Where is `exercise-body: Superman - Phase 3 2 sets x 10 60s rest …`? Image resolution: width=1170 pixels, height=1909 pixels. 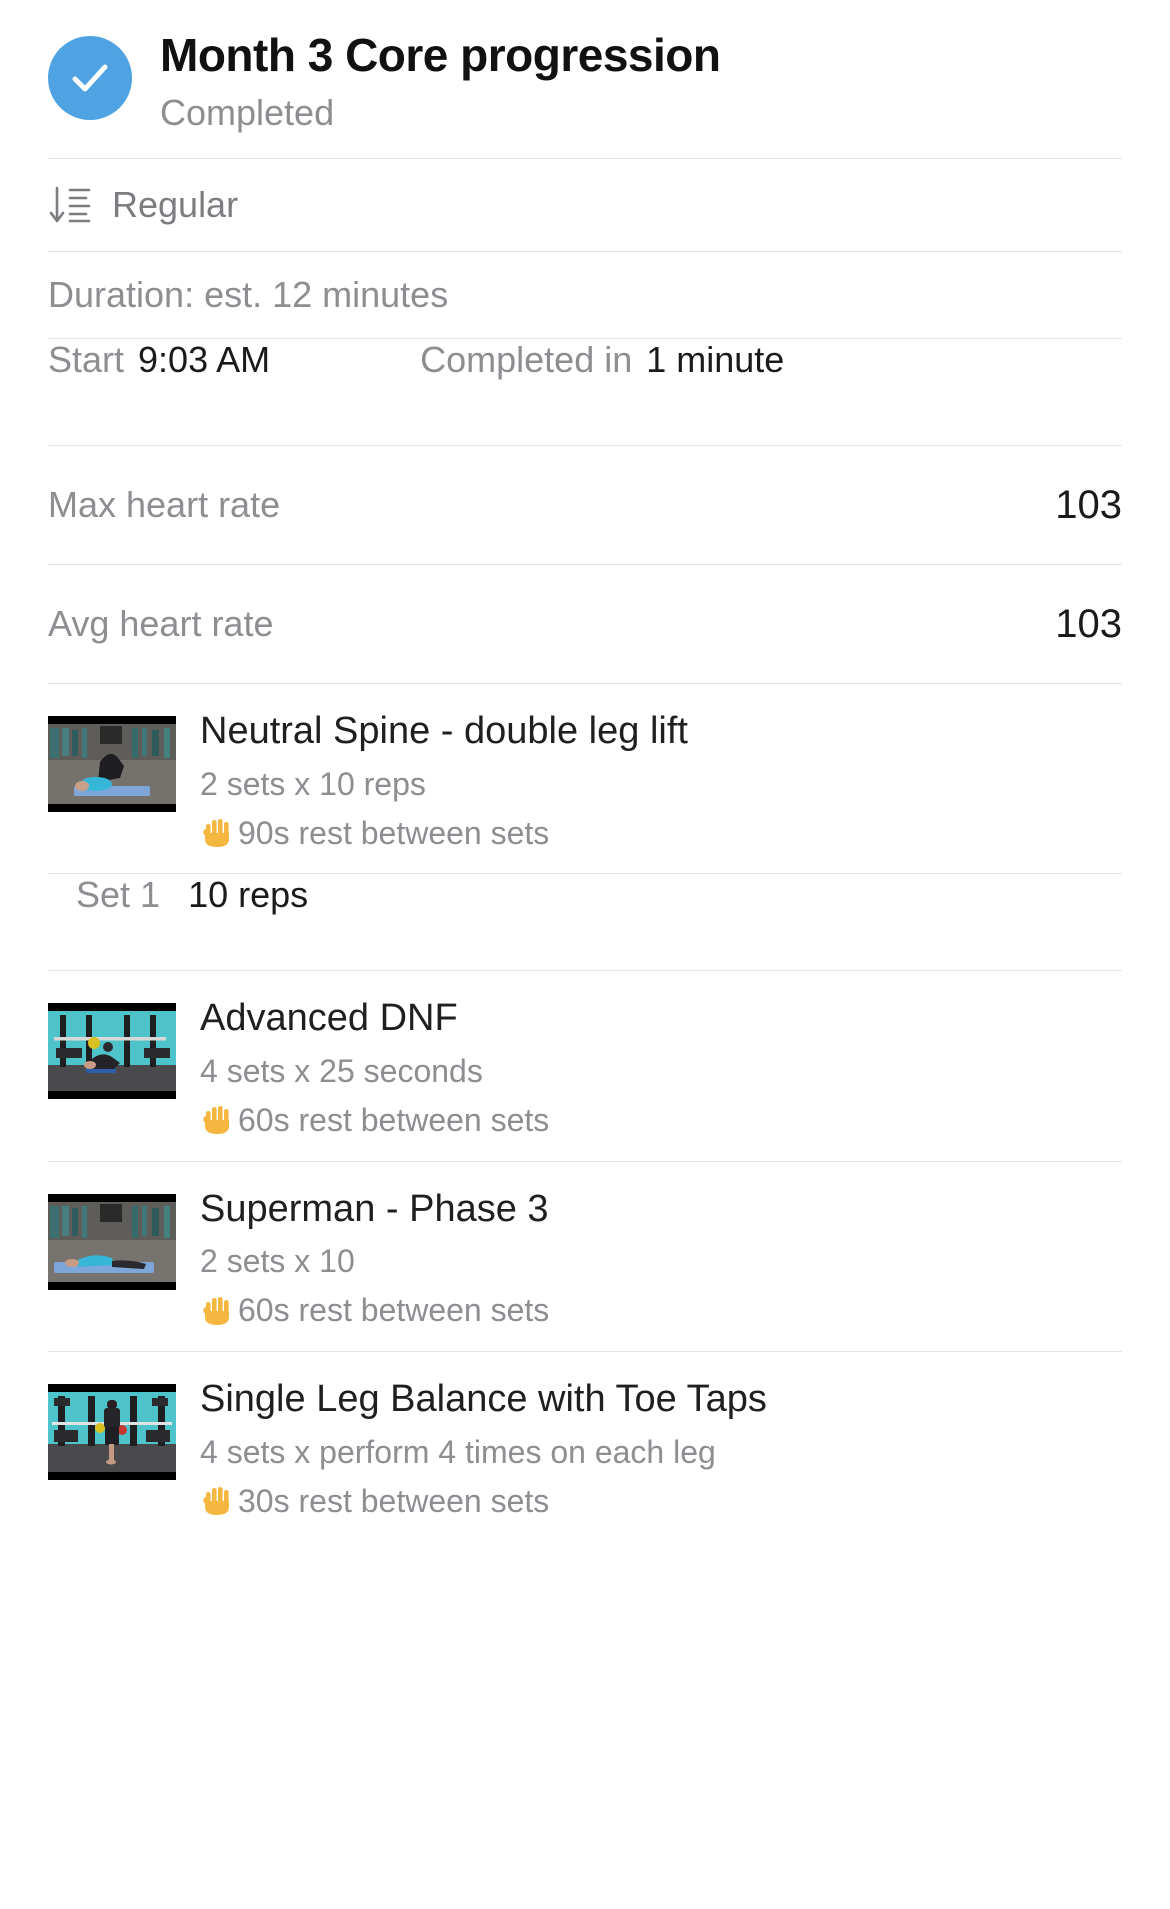 exercise-body: Superman - Phase 3 2 sets x 10 60s rest … is located at coordinates (374, 1257).